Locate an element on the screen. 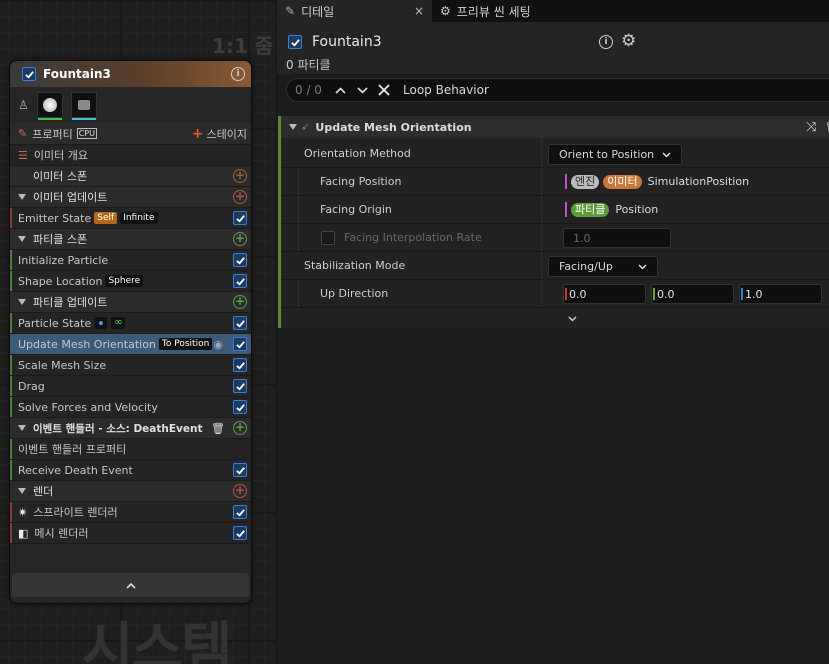  search-input: Loop Behavior is located at coordinates (446, 90).